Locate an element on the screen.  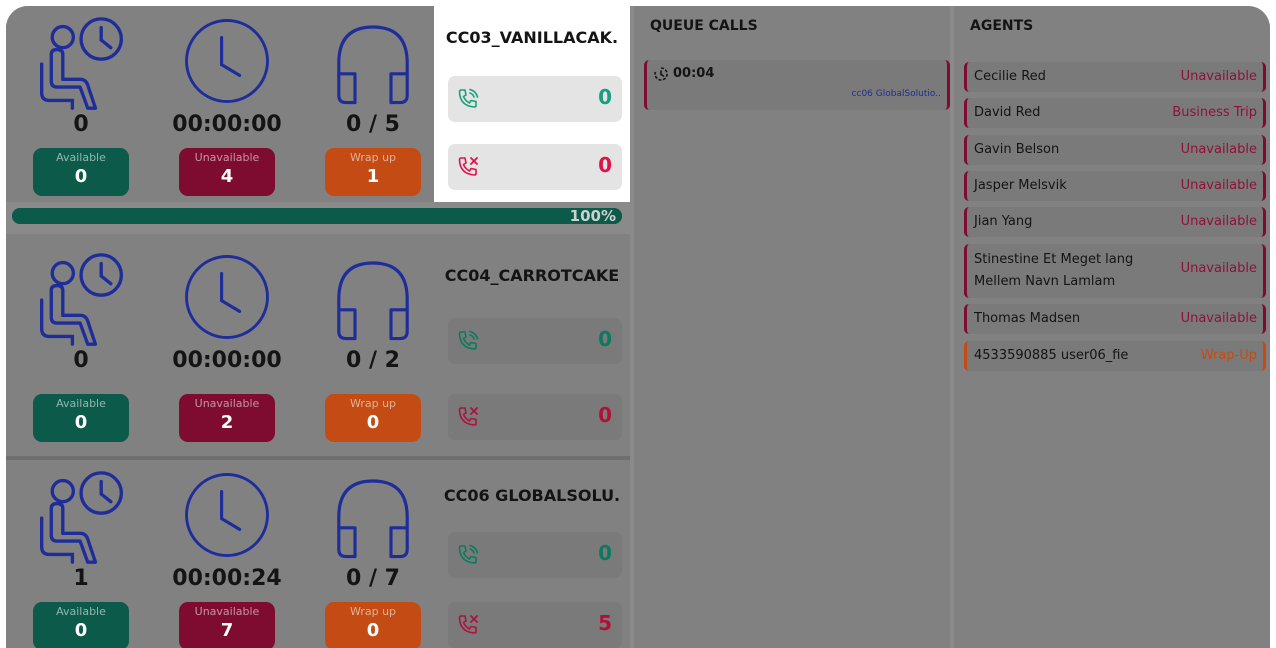
agent-name: Jasper Melsvik is located at coordinates (1020, 185).